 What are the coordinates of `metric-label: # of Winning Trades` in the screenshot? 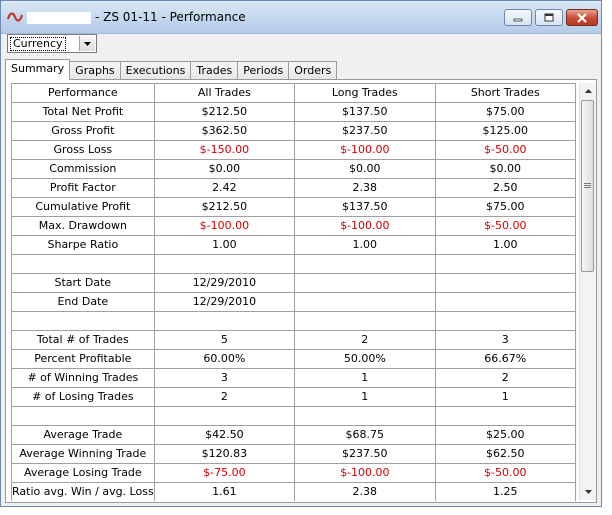 It's located at (83, 378).